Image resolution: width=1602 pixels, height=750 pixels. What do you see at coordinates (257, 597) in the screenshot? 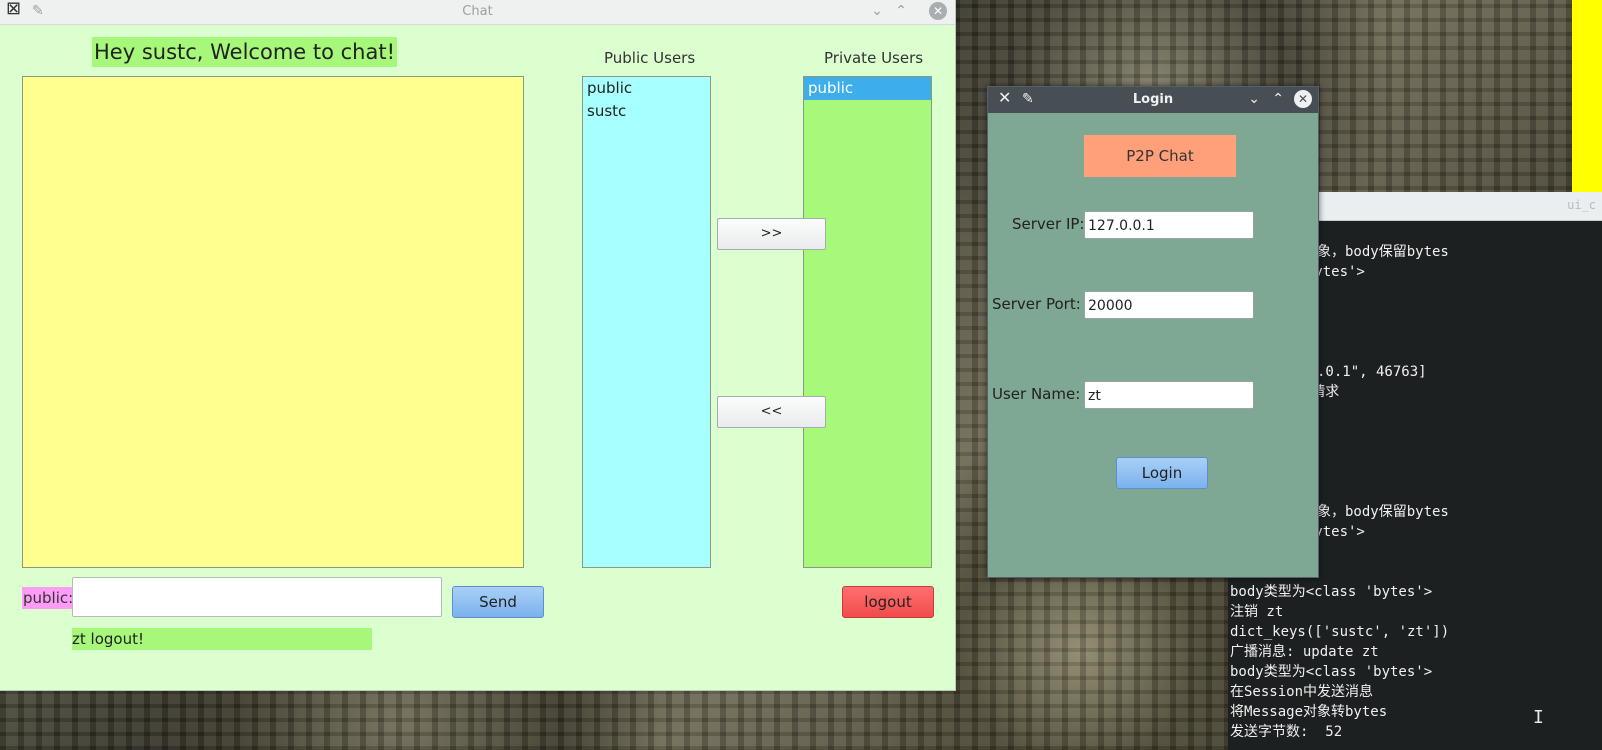
I see `message-input` at bounding box center [257, 597].